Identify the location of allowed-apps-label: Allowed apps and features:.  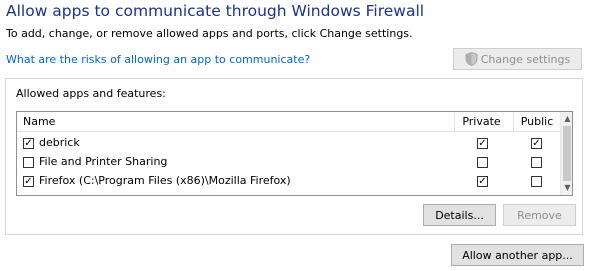
(91, 93).